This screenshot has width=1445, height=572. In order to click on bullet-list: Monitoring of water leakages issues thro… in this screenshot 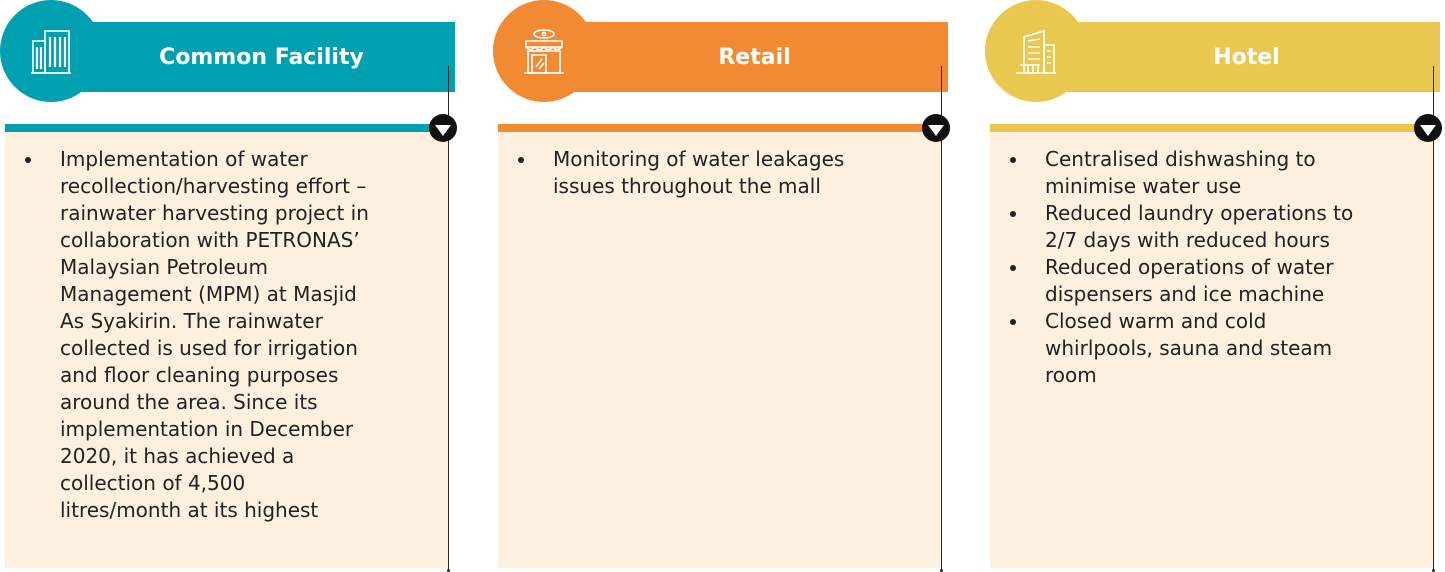, I will do `click(685, 173)`.